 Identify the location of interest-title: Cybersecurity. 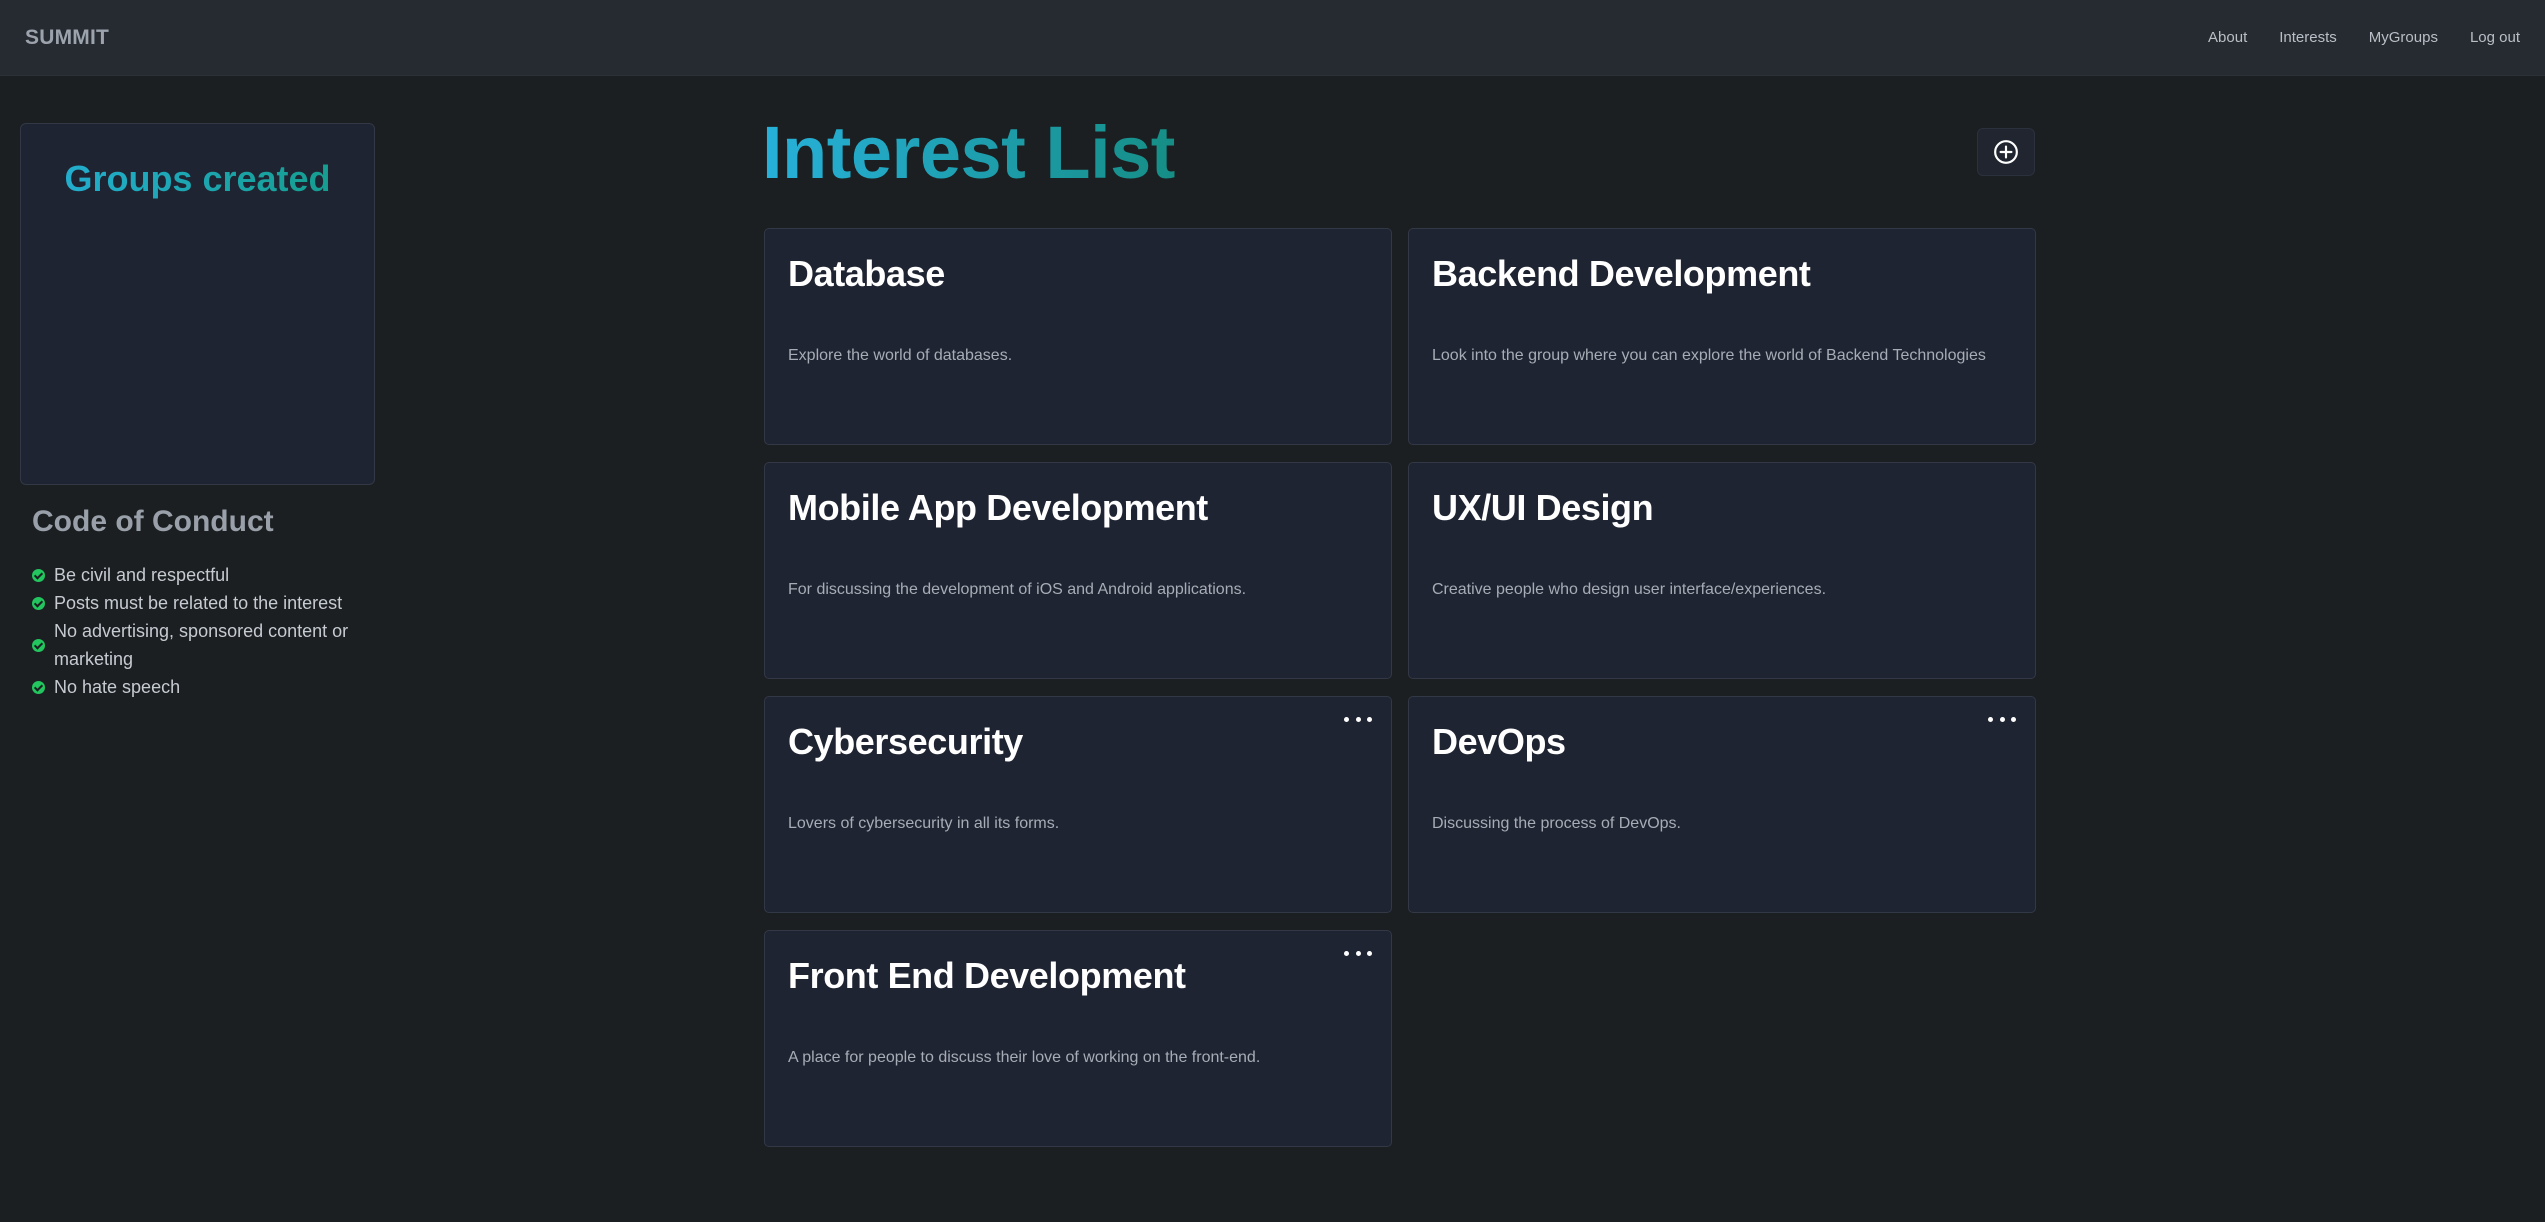
(905, 741).